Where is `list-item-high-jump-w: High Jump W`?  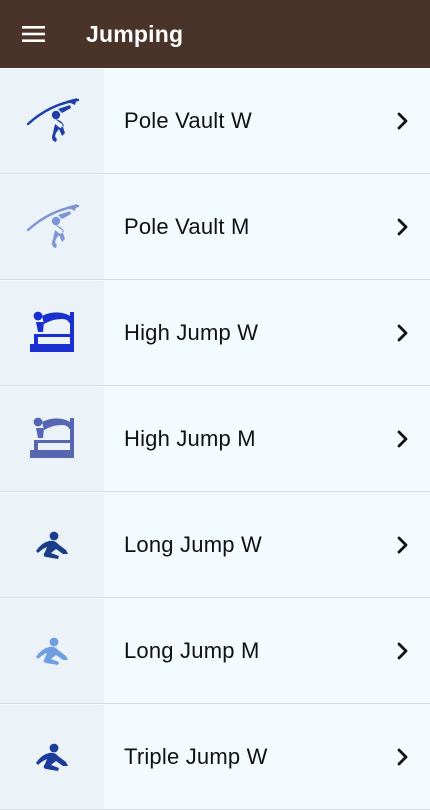 list-item-high-jump-w: High Jump W is located at coordinates (215, 333).